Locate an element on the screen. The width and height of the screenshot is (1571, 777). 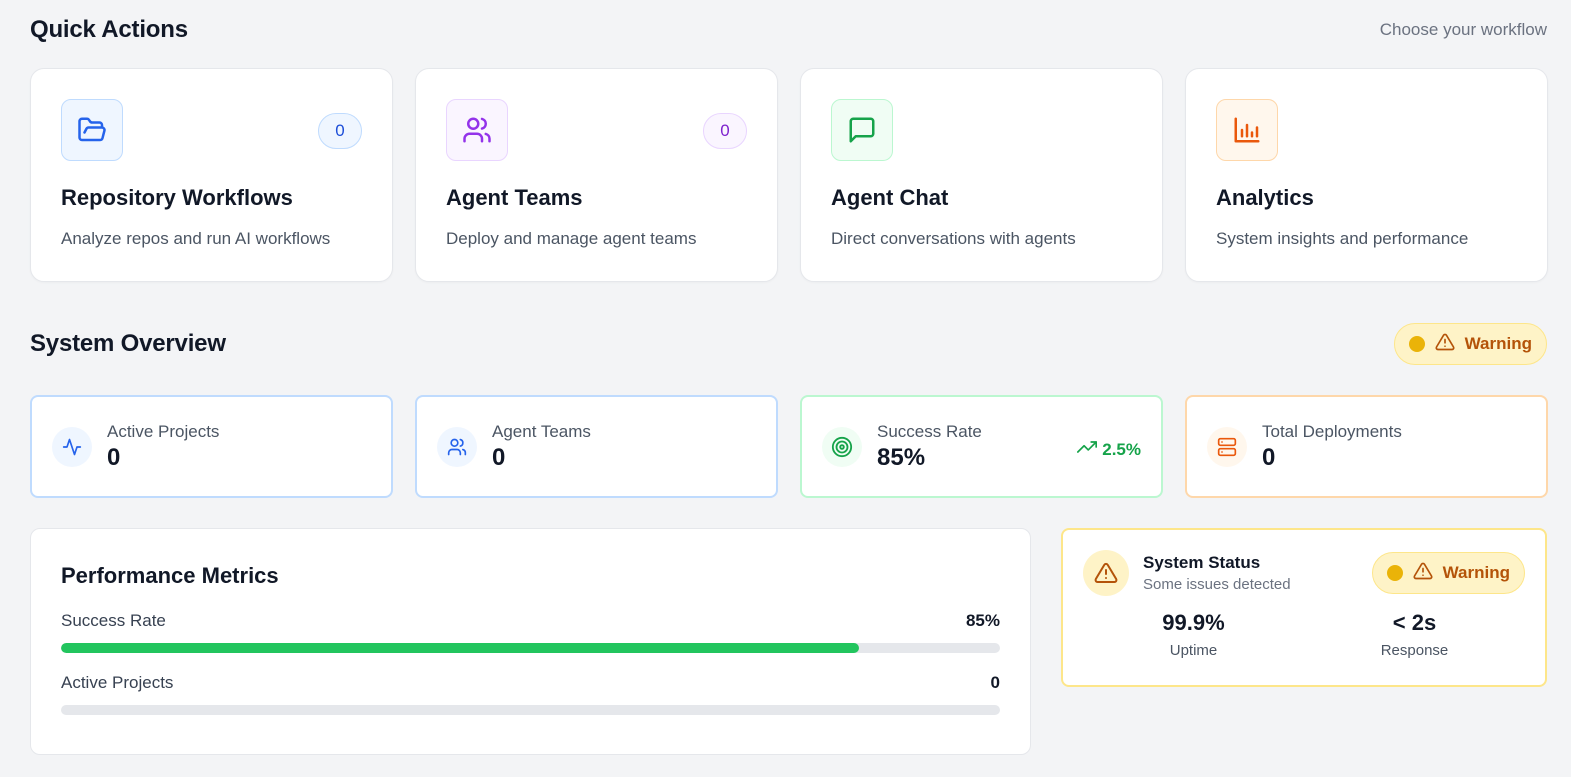
activity-icon is located at coordinates (72, 446).